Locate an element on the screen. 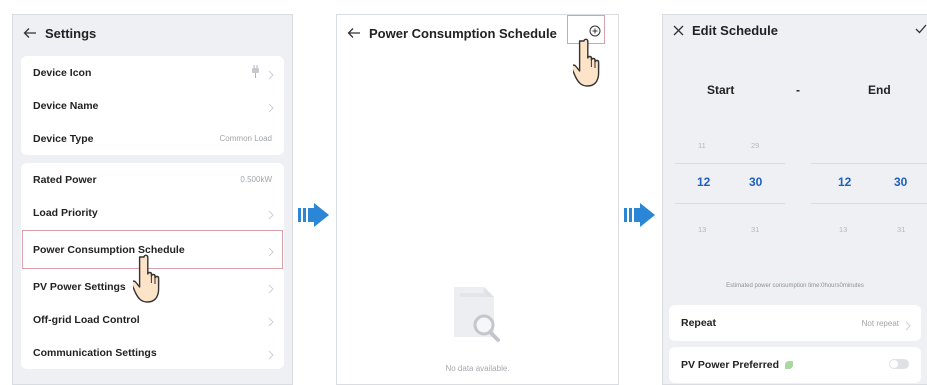 This screenshot has height=385, width=927. settings-item-rated-power: Rated Power 0.500kW is located at coordinates (152, 179).